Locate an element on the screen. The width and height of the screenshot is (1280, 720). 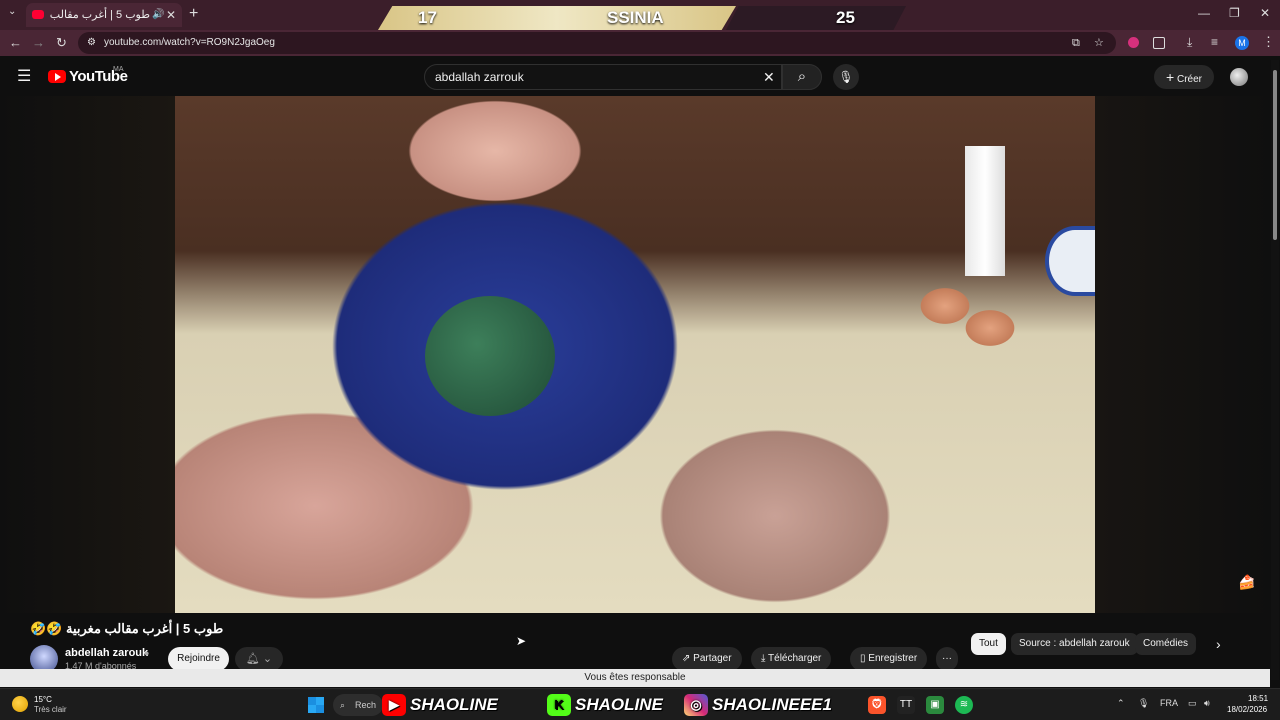
save-button: ▯ Enregistrer is located at coordinates (889, 659).